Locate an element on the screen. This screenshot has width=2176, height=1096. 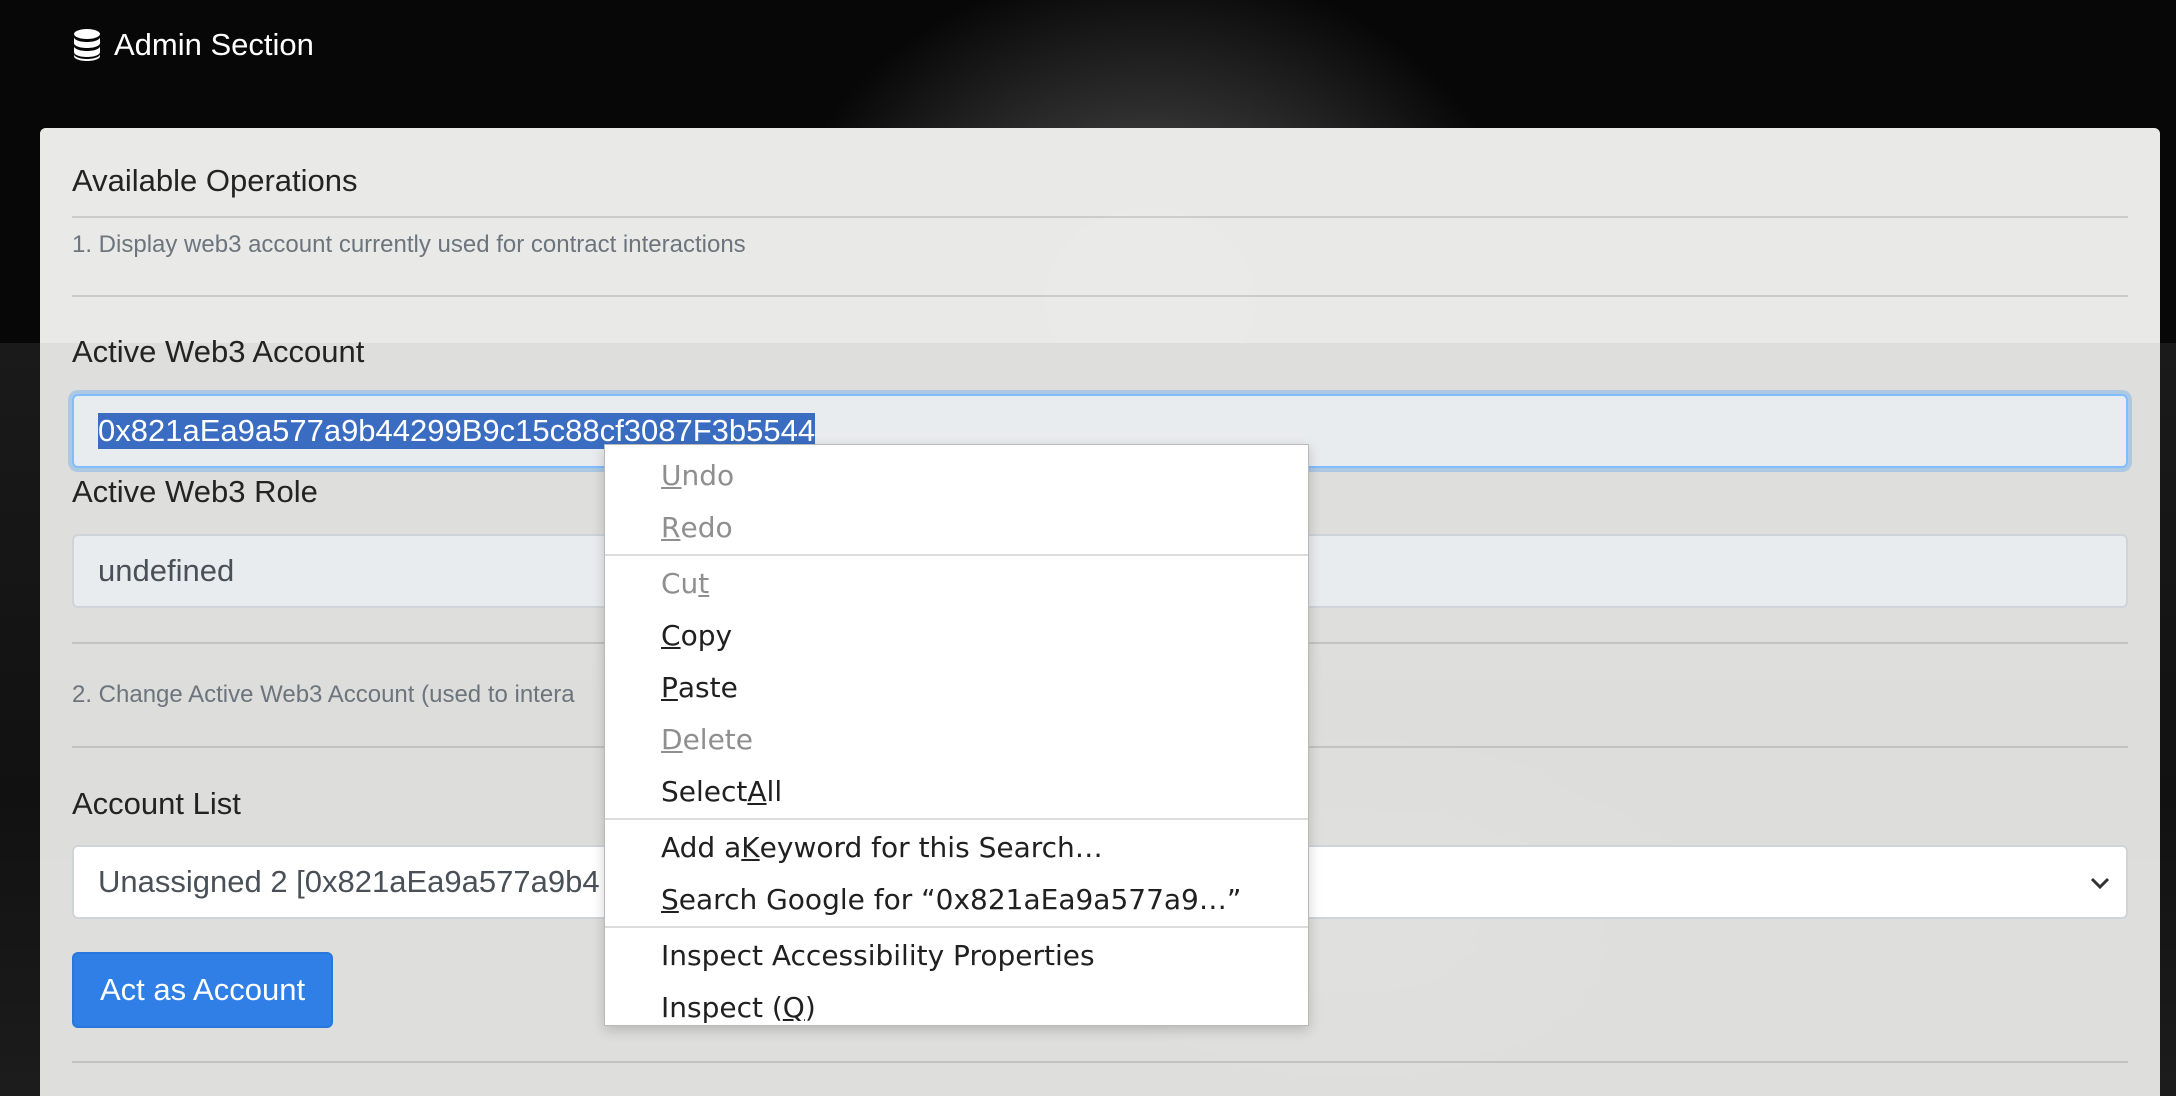
menu-text: elete is located at coordinates (717, 739).